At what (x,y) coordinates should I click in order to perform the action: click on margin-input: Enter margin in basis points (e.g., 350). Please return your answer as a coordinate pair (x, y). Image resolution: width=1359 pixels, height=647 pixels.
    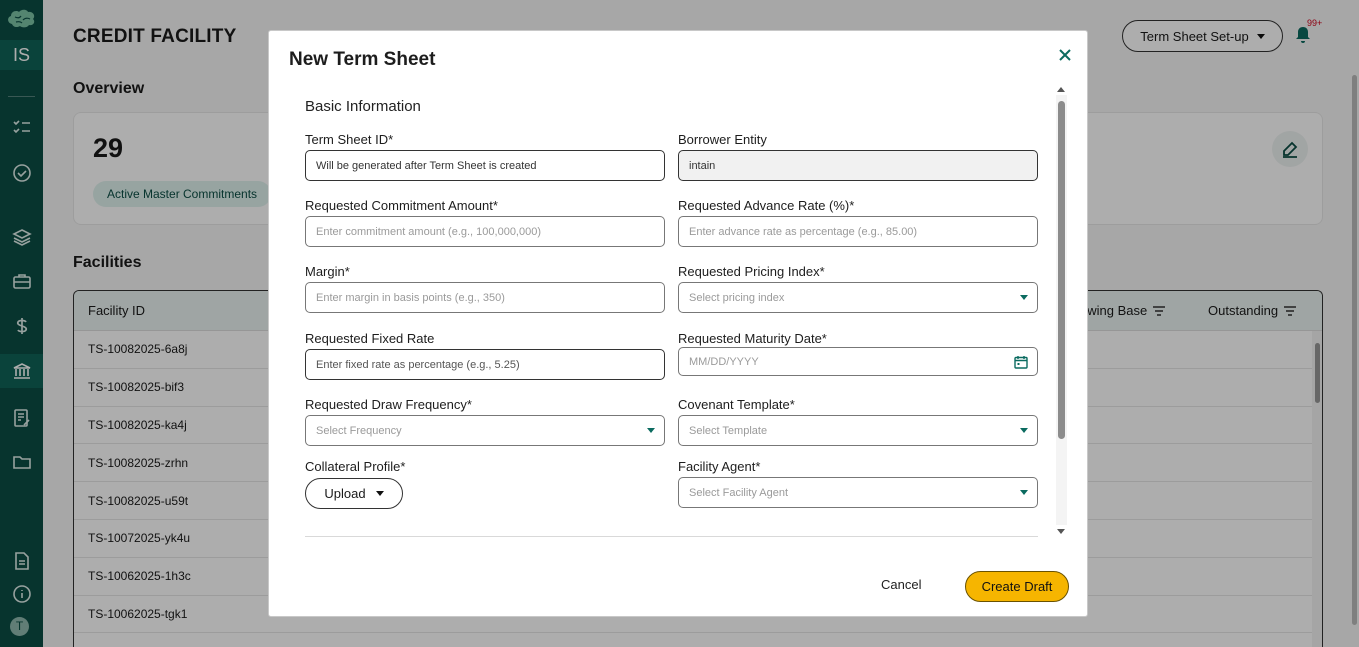
    Looking at the image, I should click on (485, 297).